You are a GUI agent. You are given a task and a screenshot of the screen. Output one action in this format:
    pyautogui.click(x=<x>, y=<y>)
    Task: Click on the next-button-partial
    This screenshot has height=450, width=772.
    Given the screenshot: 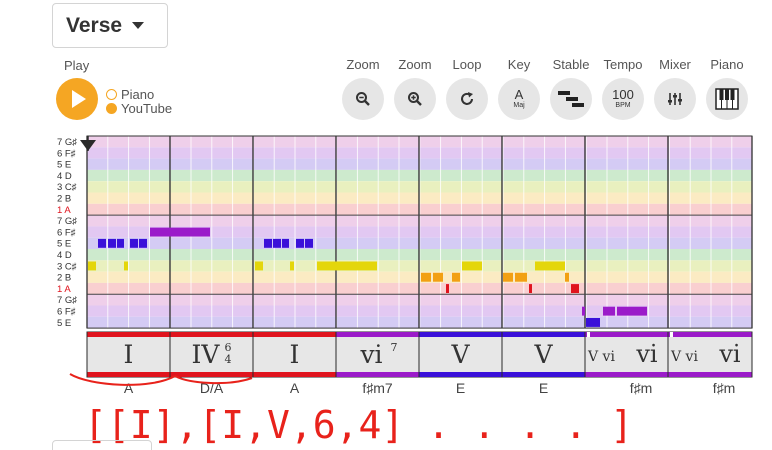 What is the action you would take?
    pyautogui.click(x=102, y=445)
    